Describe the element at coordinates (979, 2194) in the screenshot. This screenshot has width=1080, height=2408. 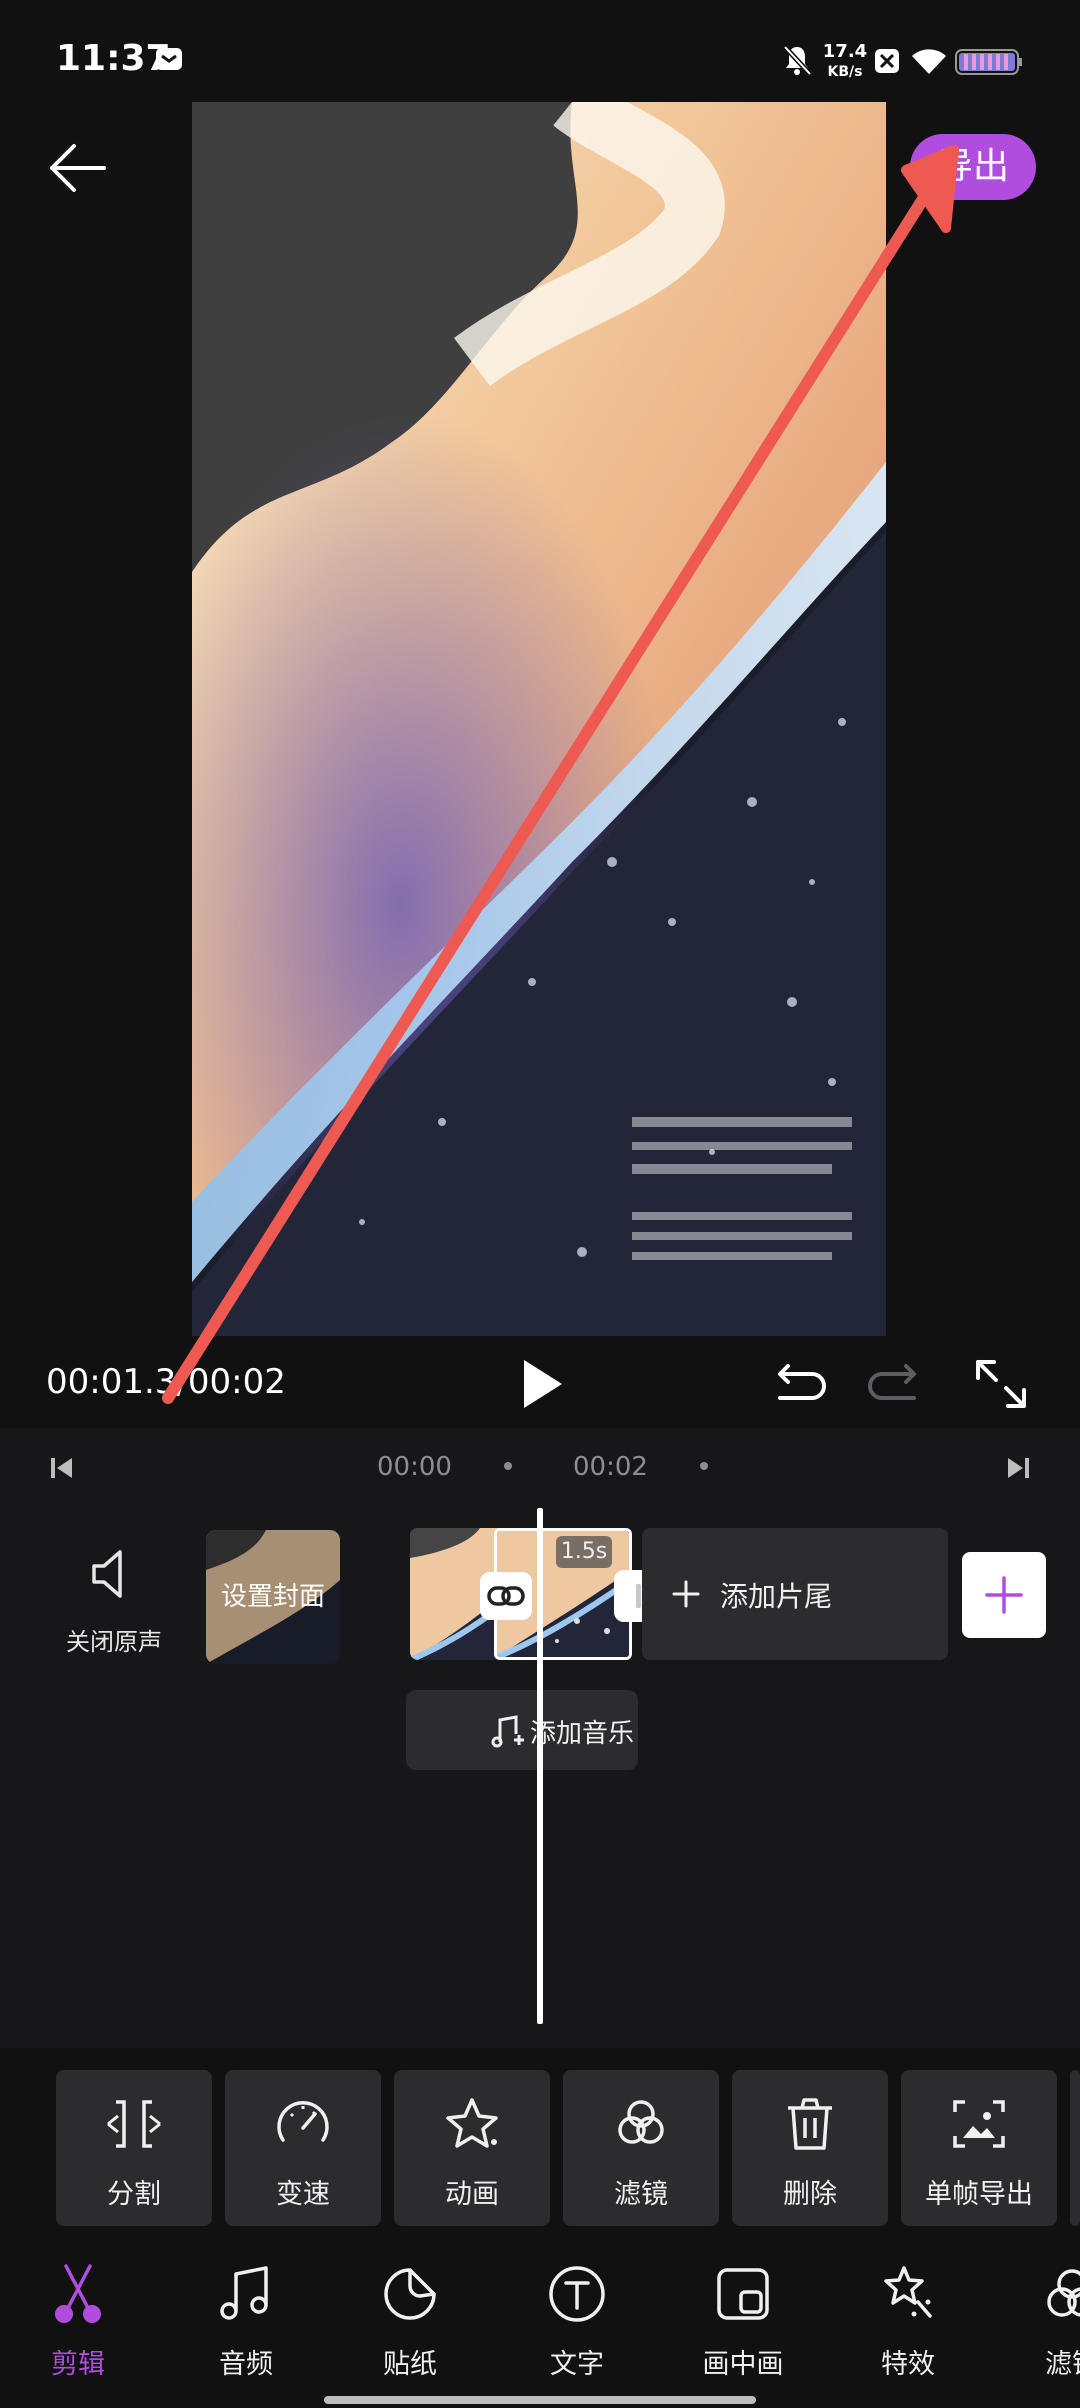
I see `tool-label: 单帧导出` at that location.